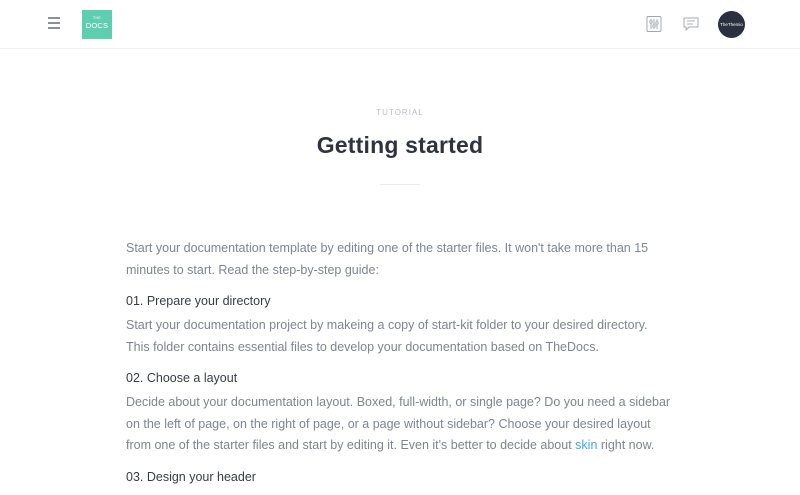  Describe the element at coordinates (586, 445) in the screenshot. I see `skin-link: skin` at that location.